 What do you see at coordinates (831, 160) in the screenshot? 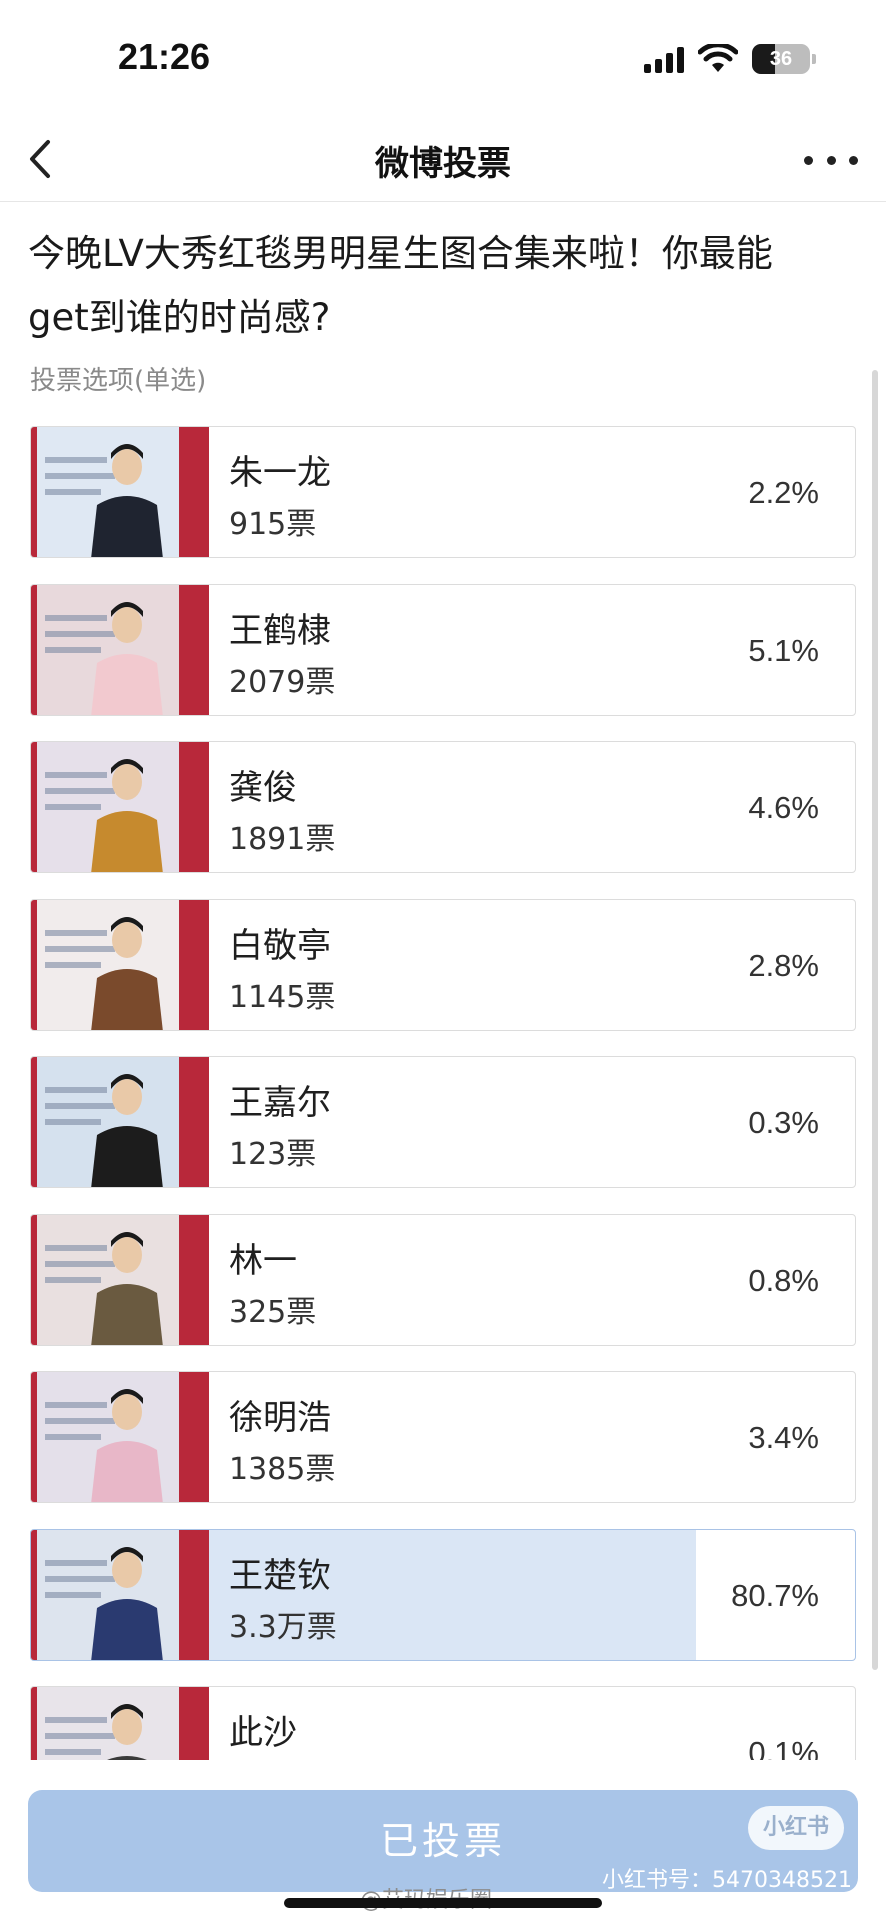
I see `more-horizontal-icon` at bounding box center [831, 160].